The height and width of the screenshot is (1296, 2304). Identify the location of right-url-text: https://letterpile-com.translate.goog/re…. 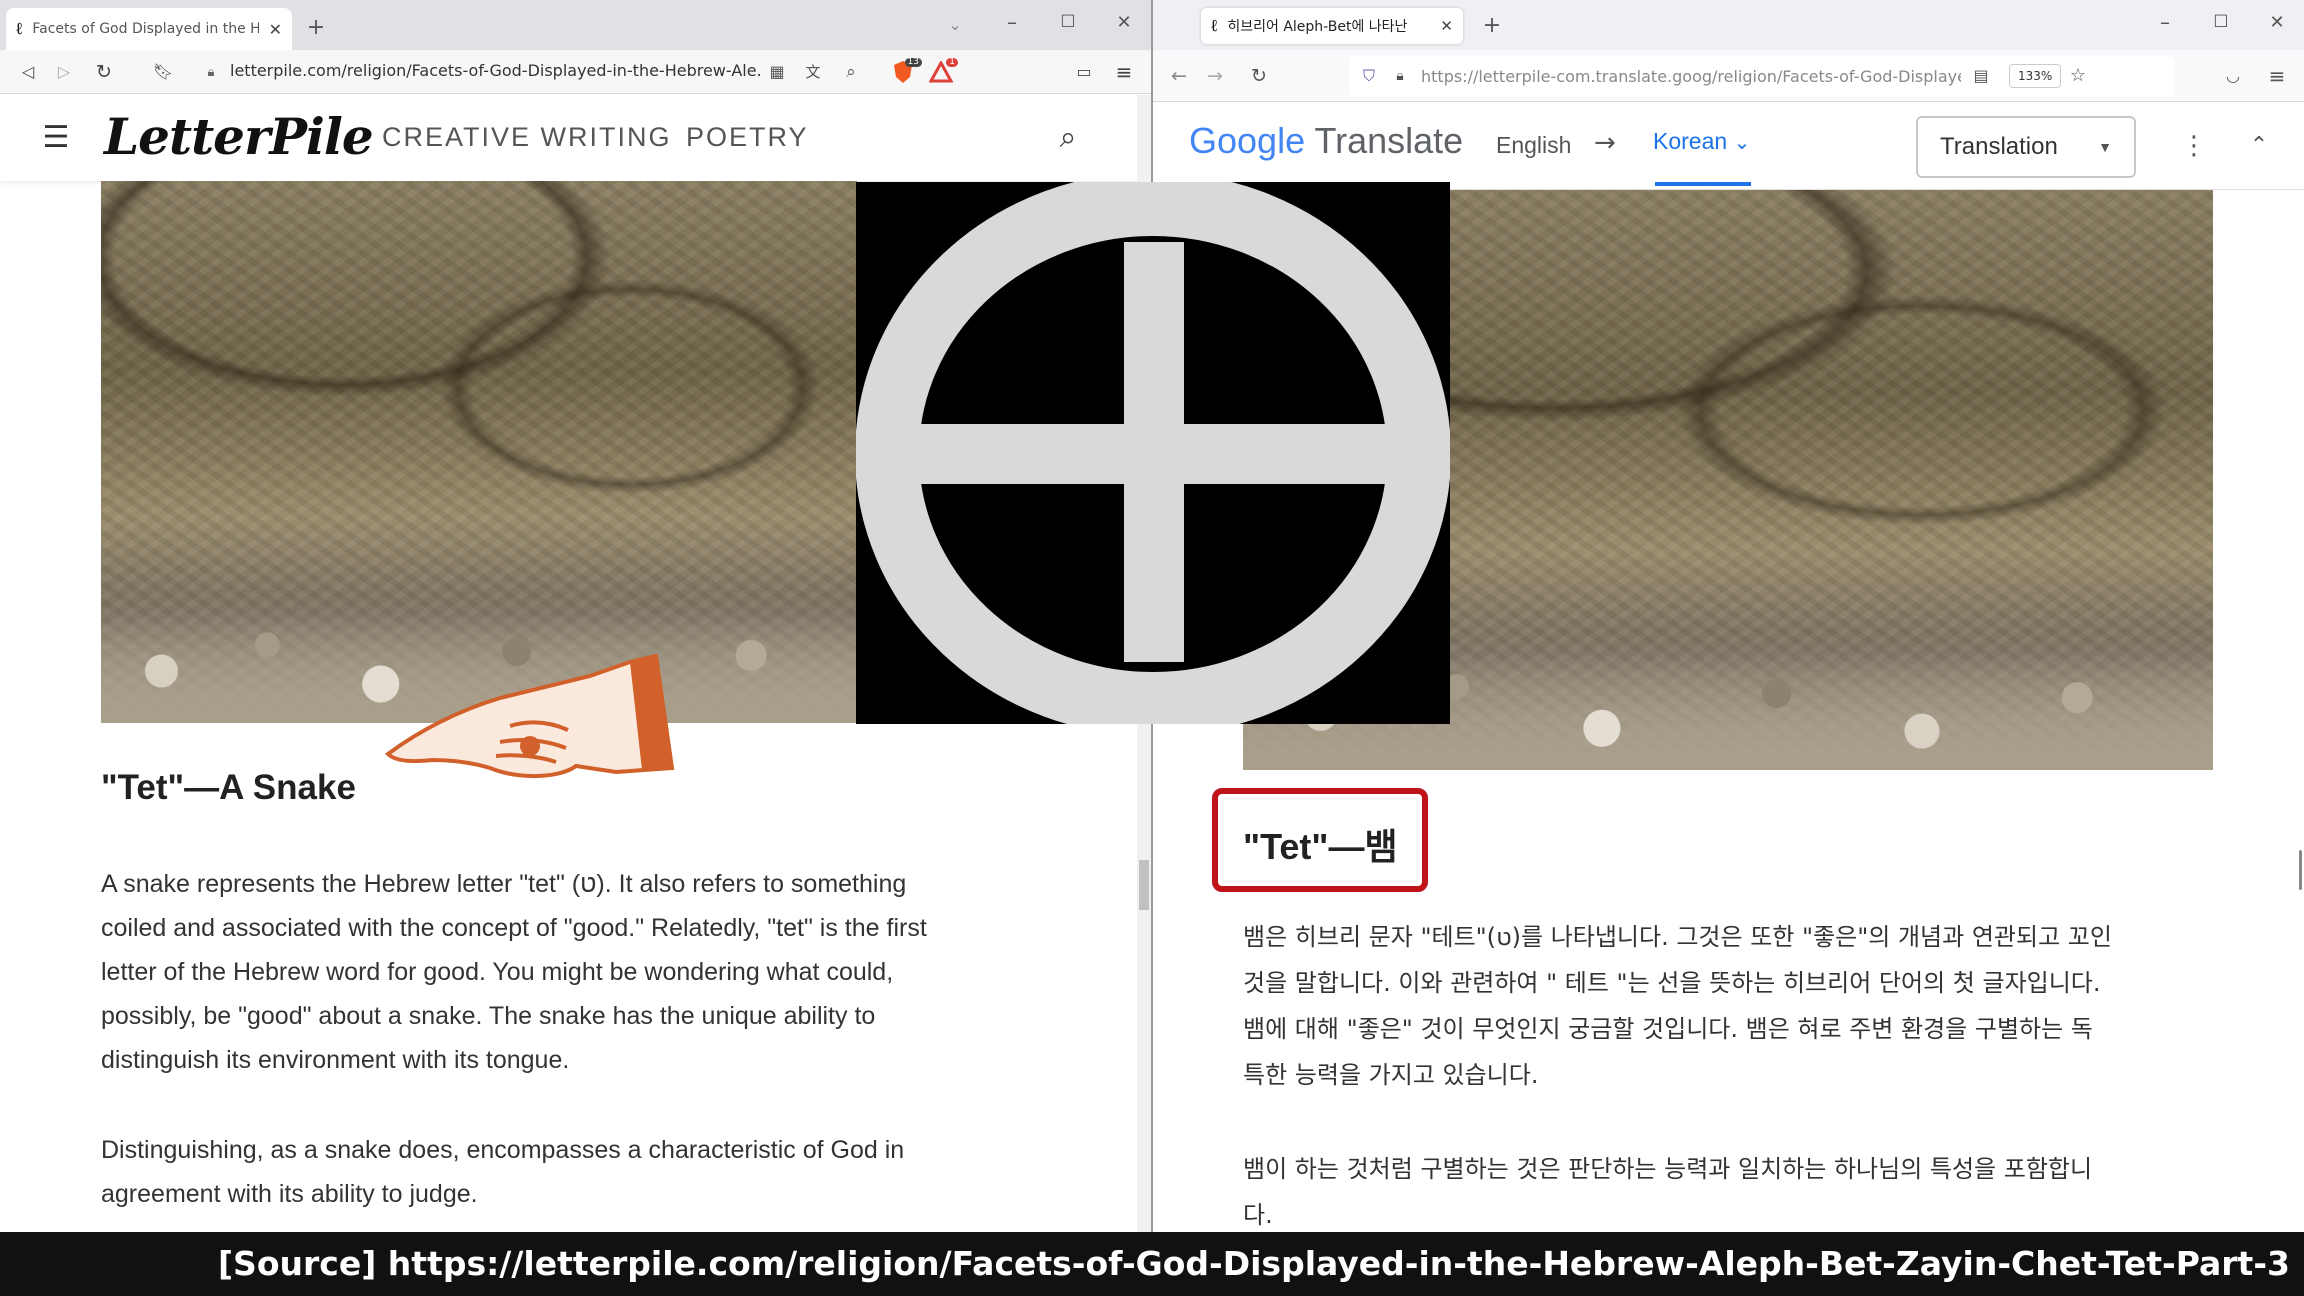
(1691, 76).